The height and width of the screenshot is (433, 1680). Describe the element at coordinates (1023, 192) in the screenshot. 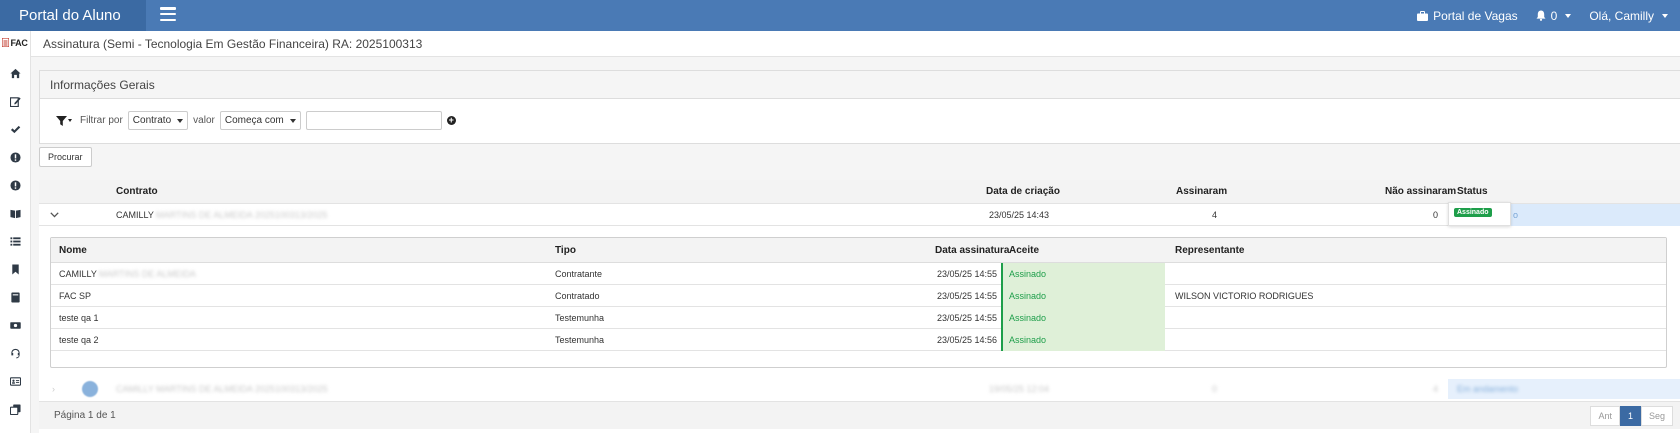

I see `col-data-criacao: Data de criação` at that location.